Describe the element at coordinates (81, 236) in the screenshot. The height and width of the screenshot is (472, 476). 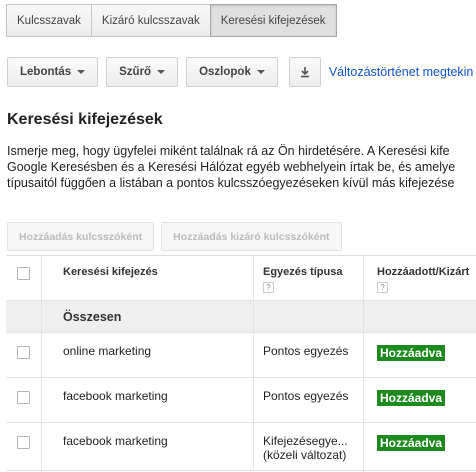
I see `add-as-keyword-button: Hozzáadás kulcsszóként` at that location.